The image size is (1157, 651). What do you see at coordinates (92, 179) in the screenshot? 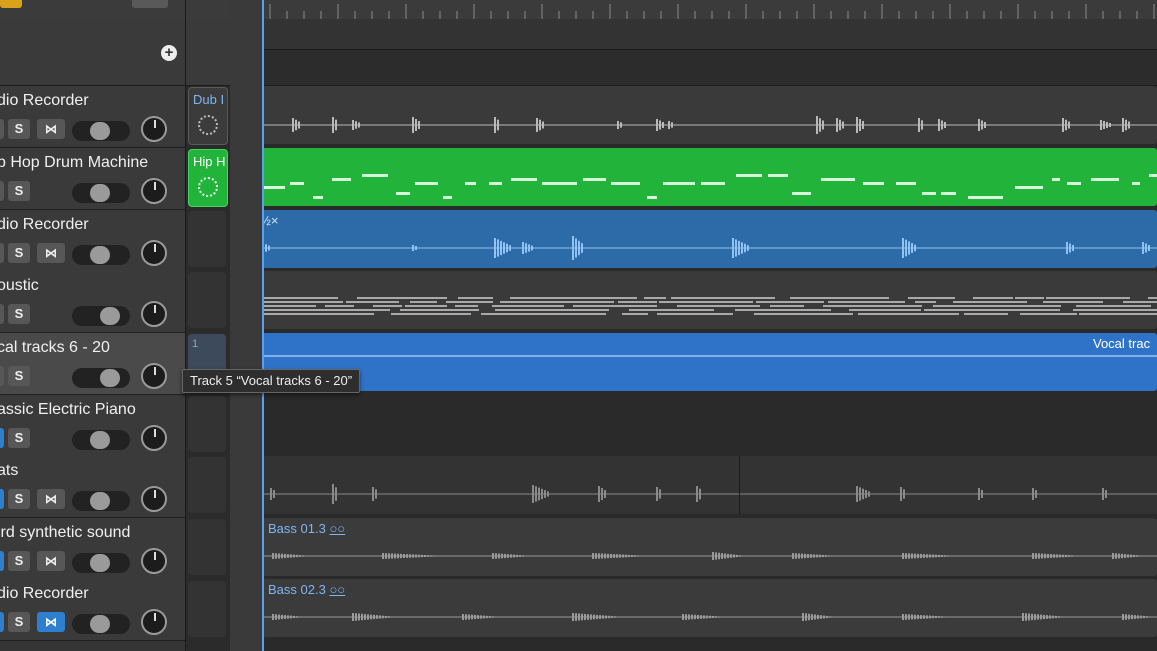
I see `track-header: p Hop Drum Machine S` at bounding box center [92, 179].